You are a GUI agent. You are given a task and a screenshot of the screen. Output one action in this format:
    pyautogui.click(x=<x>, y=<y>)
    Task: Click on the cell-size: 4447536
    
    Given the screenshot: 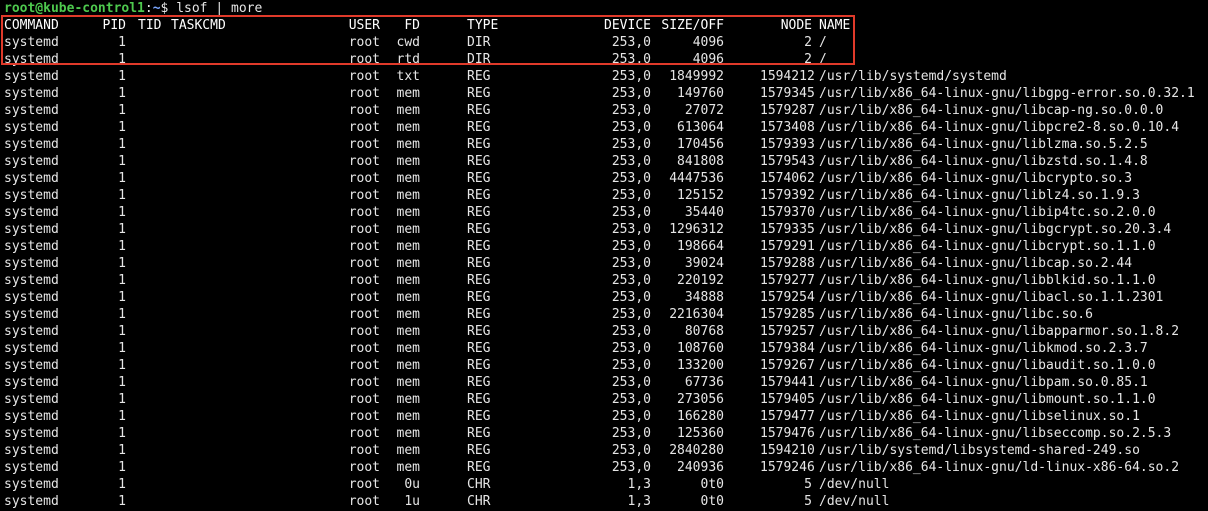 What is the action you would take?
    pyautogui.click(x=696, y=178)
    